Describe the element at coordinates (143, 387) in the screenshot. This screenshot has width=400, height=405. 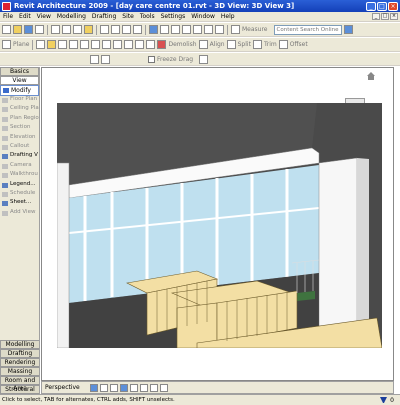
I see `show-crop-region-icon` at that location.